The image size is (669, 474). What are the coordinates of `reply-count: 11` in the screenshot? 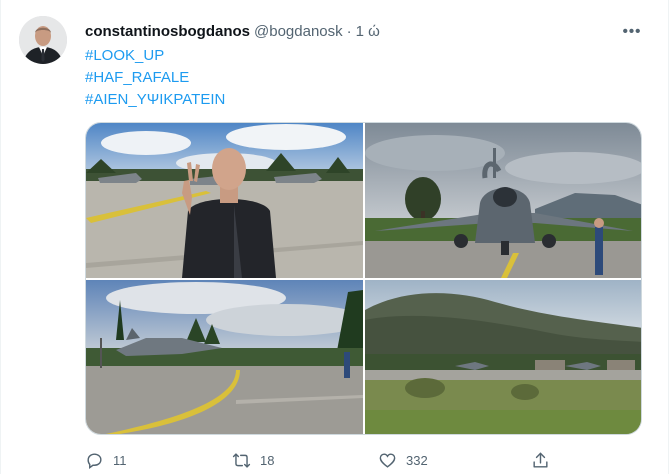 It's located at (120, 460).